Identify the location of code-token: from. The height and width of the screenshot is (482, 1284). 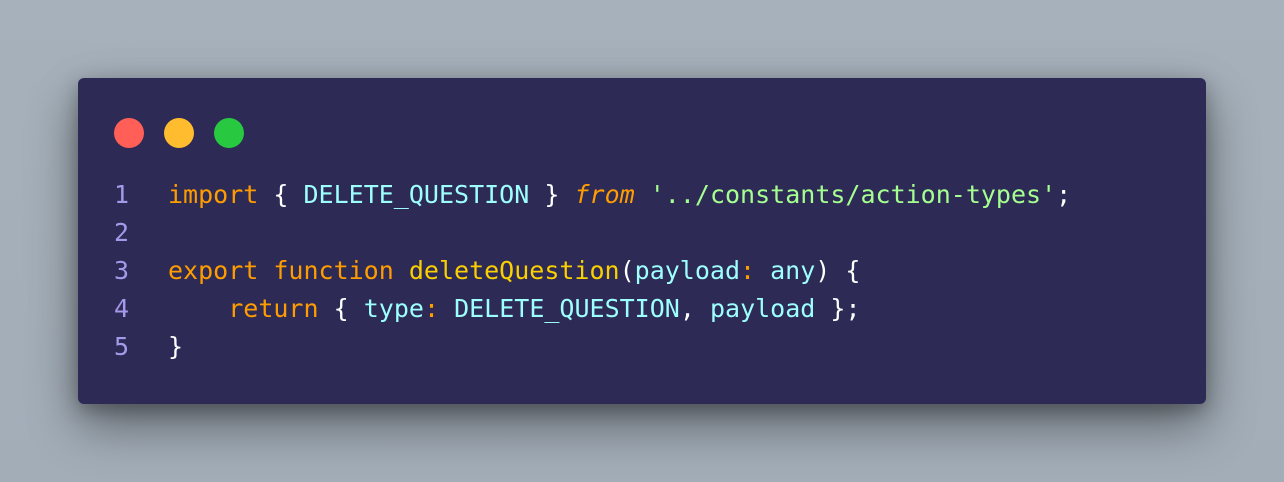
(604, 194).